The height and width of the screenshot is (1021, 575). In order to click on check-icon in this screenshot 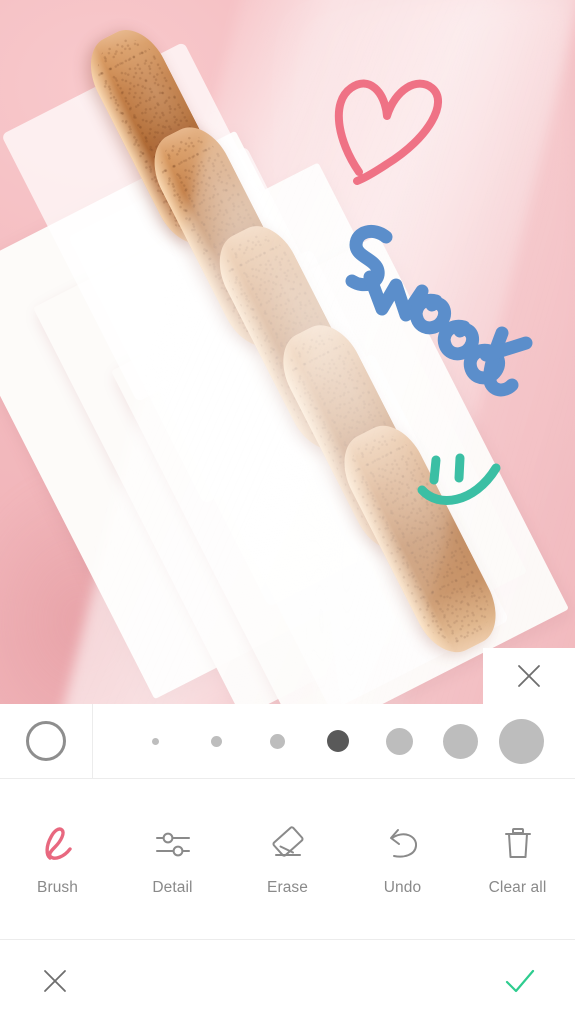, I will do `click(520, 981)`.